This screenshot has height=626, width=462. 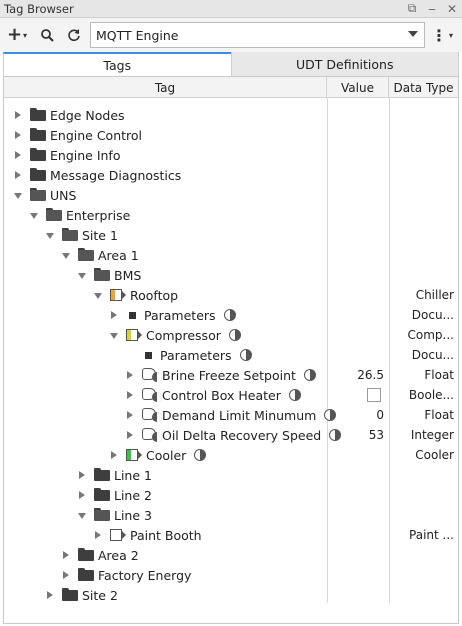 What do you see at coordinates (358, 415) in the screenshot?
I see `tag-value: 0` at bounding box center [358, 415].